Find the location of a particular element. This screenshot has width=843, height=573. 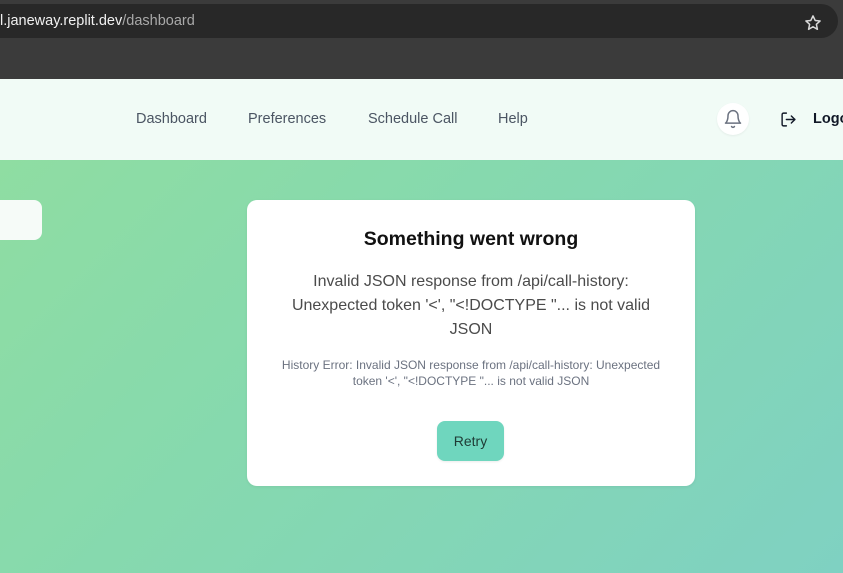

nav-preferences: Preferences is located at coordinates (287, 119).